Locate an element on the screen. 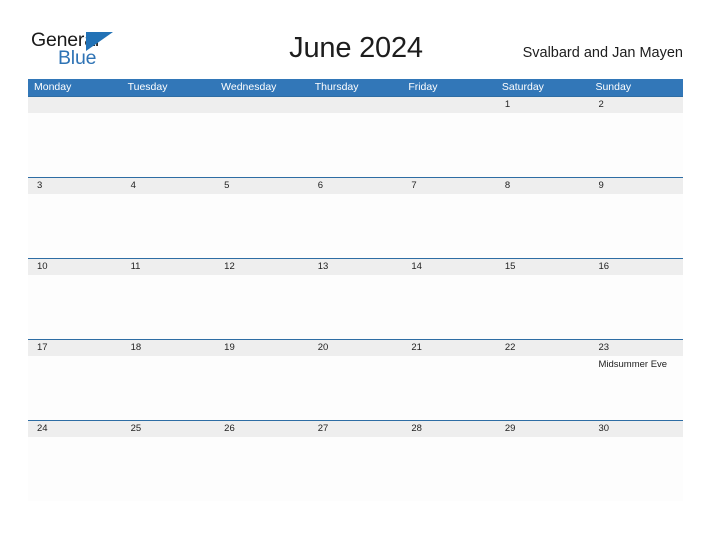 The image size is (712, 550). week-date-bar: 24 25 26 27 28 29 30 is located at coordinates (355, 429).